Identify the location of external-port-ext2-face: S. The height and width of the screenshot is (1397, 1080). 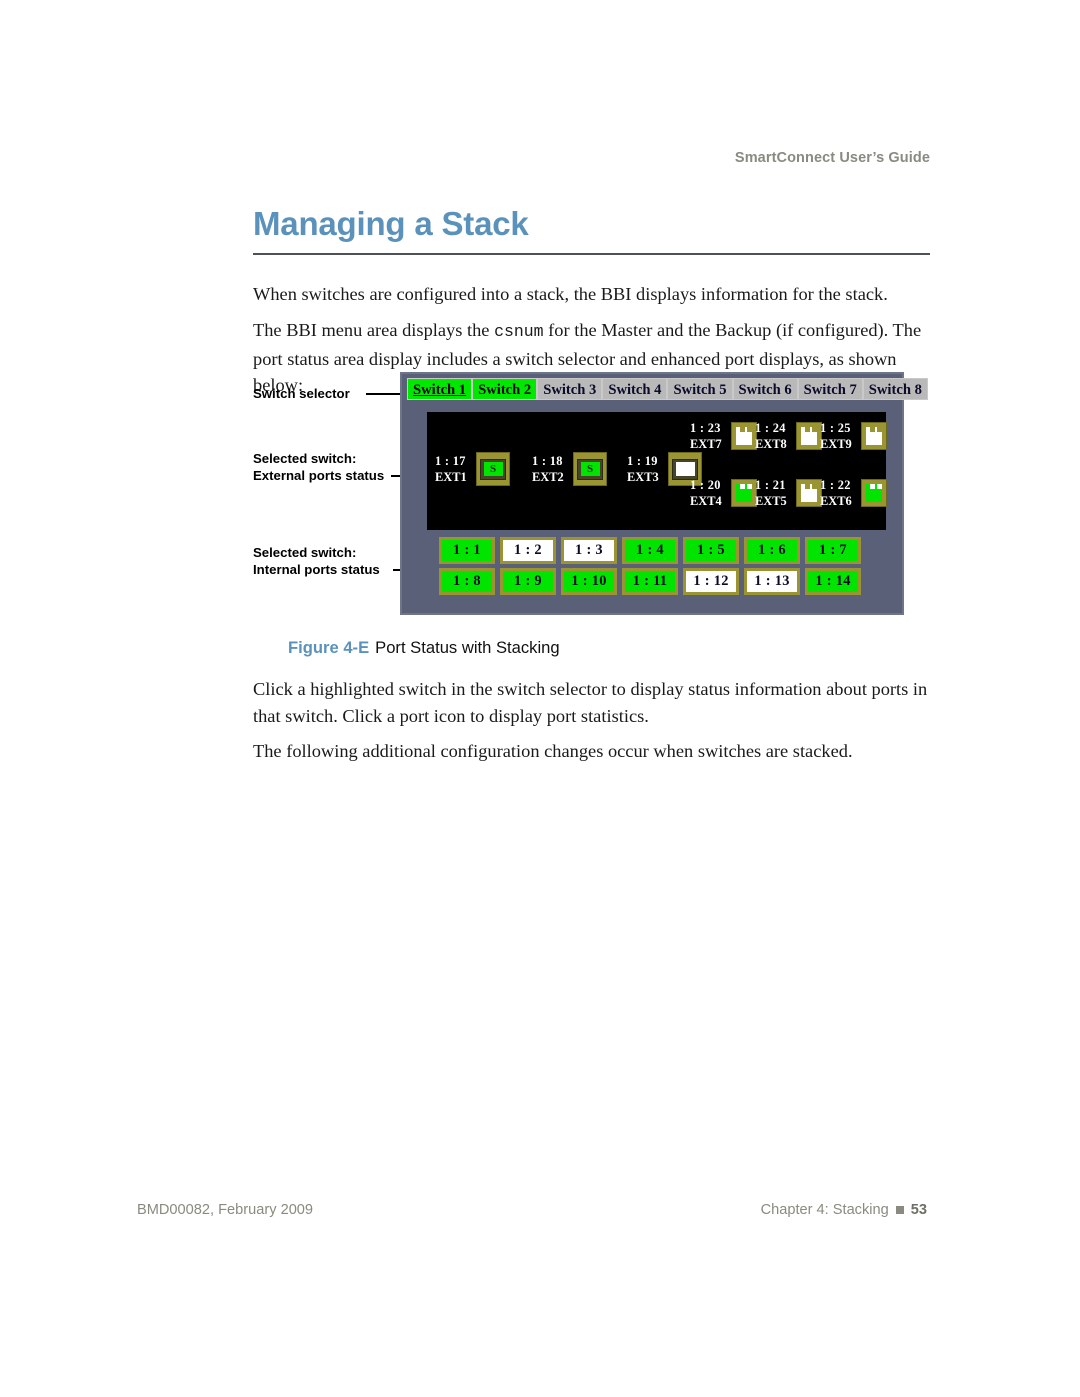
(590, 469).